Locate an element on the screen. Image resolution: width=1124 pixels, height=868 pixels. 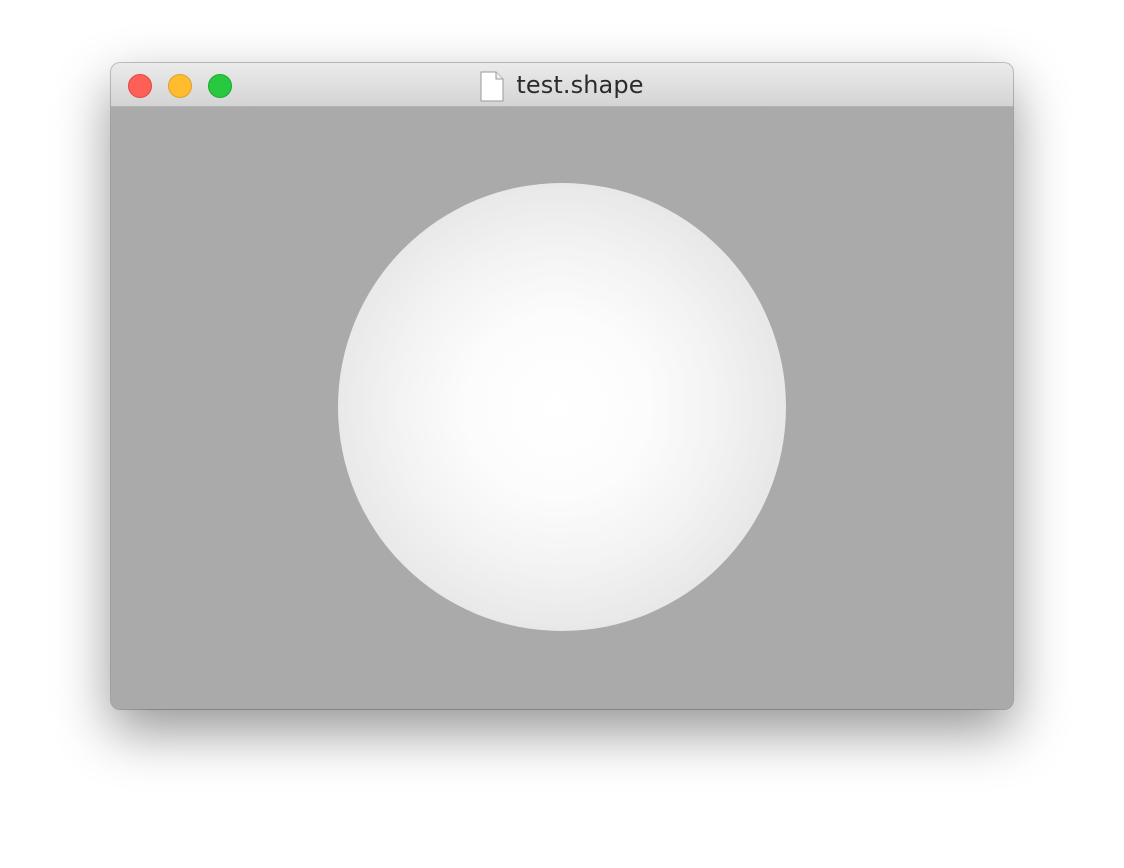
window-title: test.shape is located at coordinates (580, 85).